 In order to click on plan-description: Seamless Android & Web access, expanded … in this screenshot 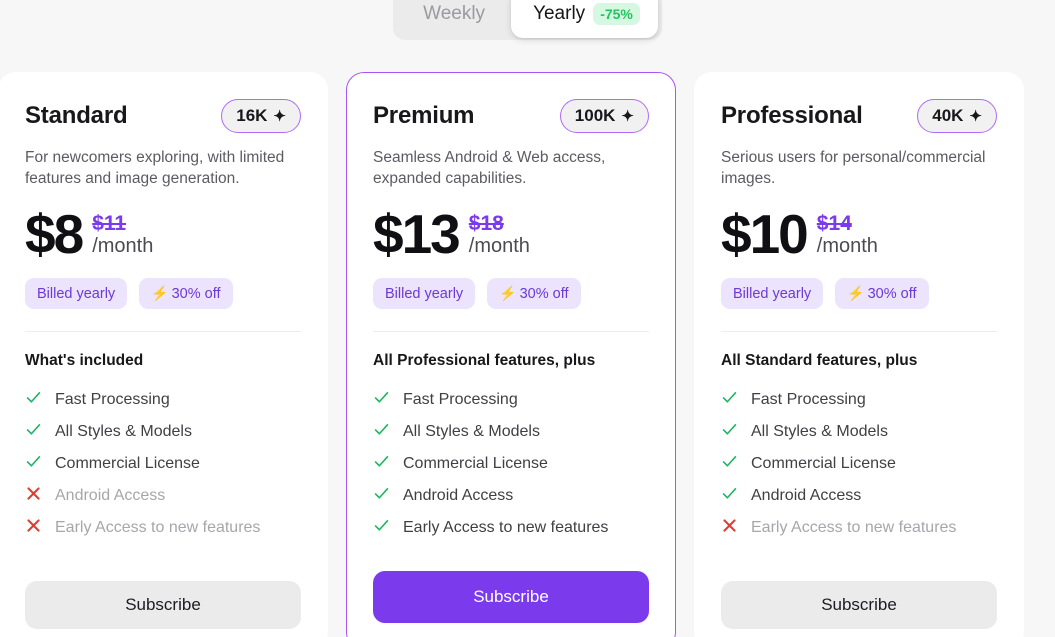, I will do `click(489, 168)`.